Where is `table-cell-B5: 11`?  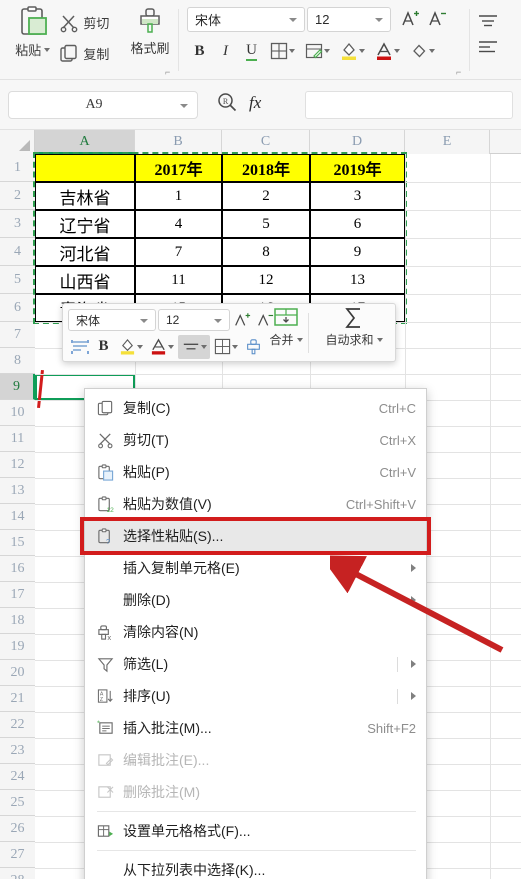
table-cell-B5: 11 is located at coordinates (178, 280).